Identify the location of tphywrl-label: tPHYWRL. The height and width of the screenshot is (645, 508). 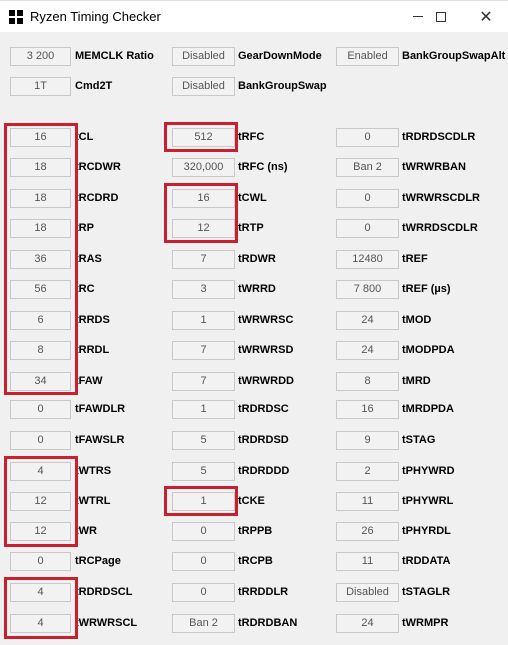
(428, 501).